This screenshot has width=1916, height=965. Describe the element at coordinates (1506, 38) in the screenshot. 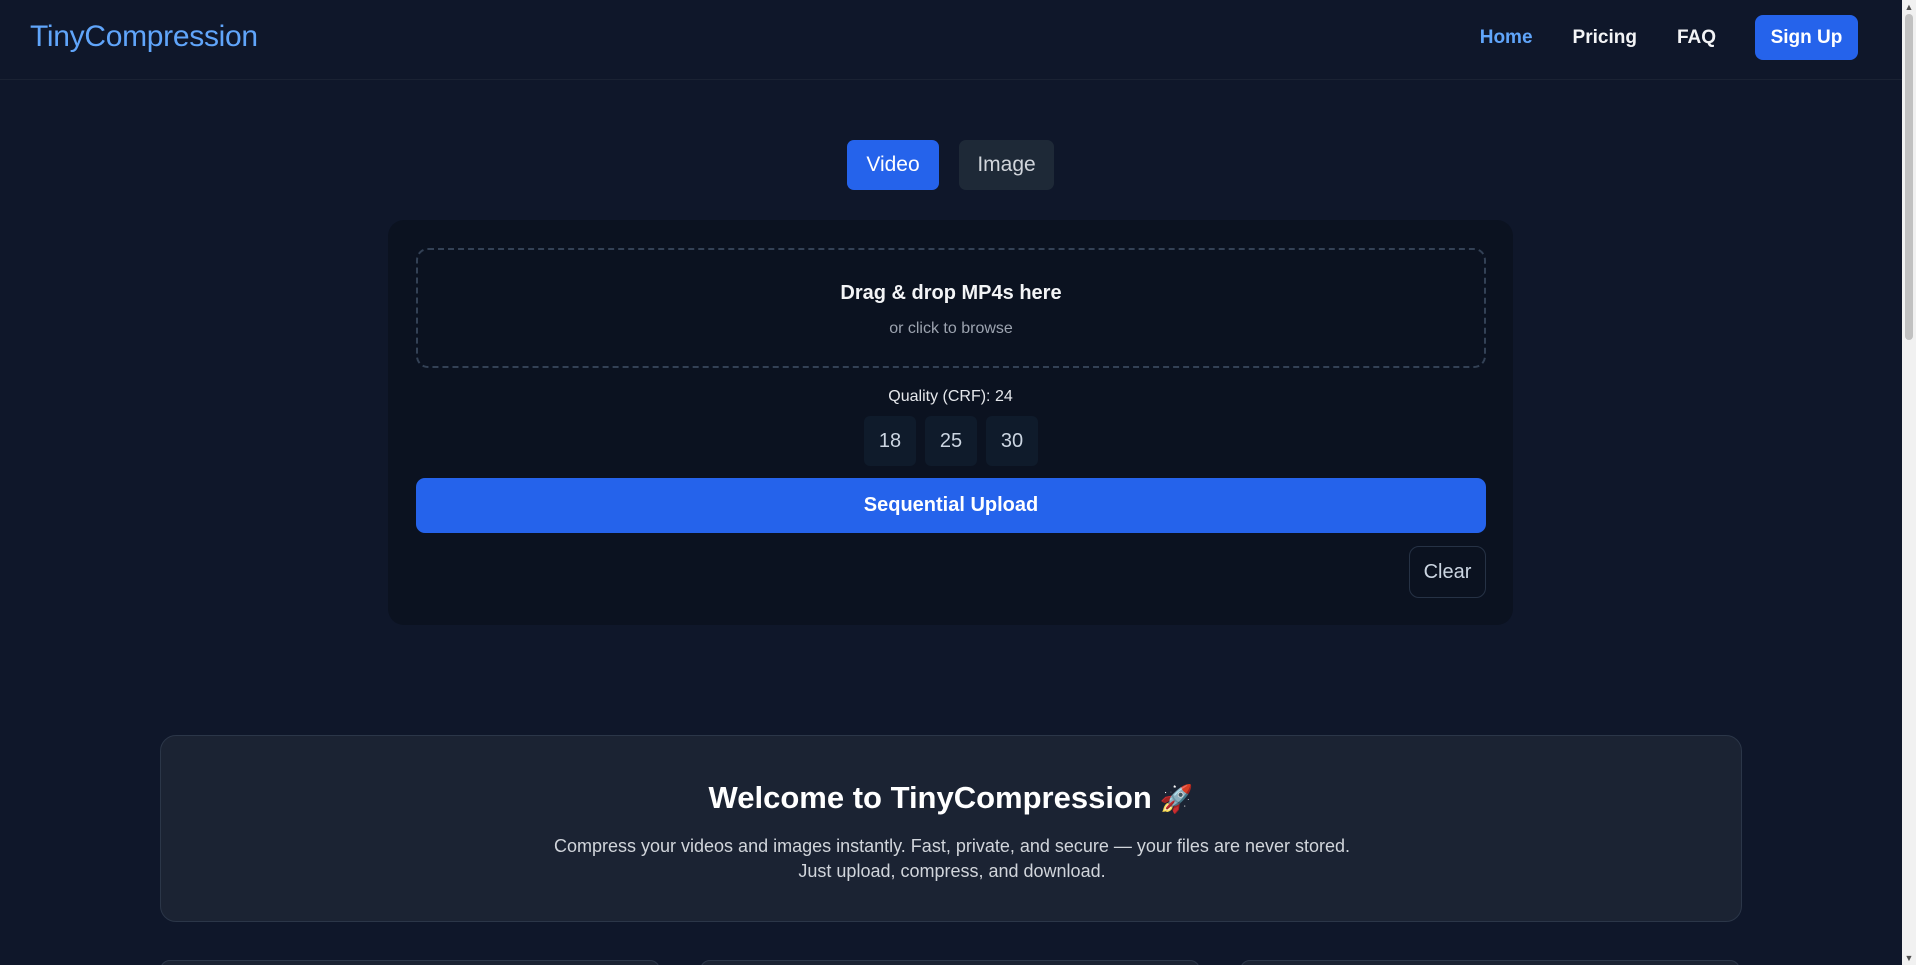

I see `nav-home-link: Home` at that location.